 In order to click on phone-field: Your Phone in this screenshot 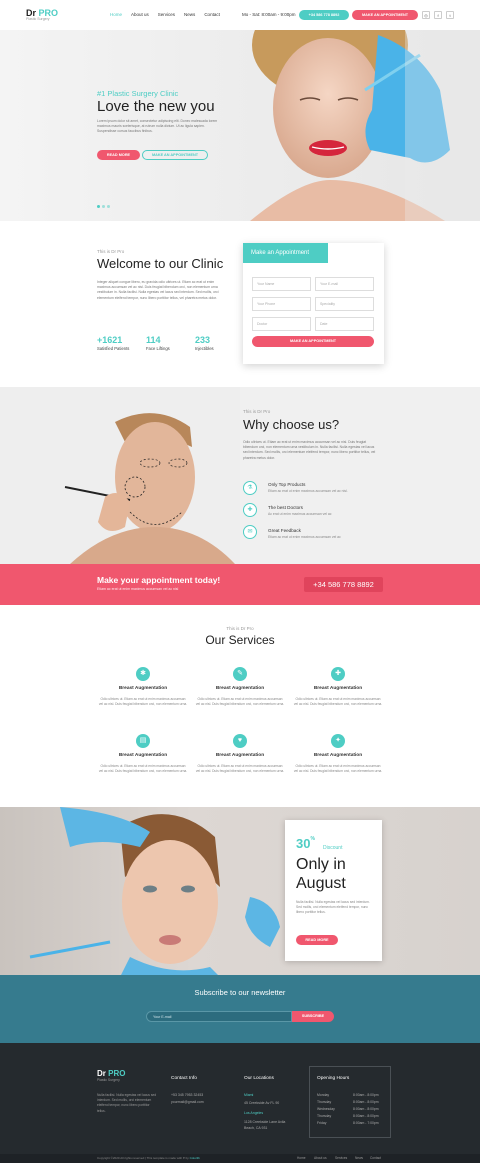, I will do `click(281, 304)`.